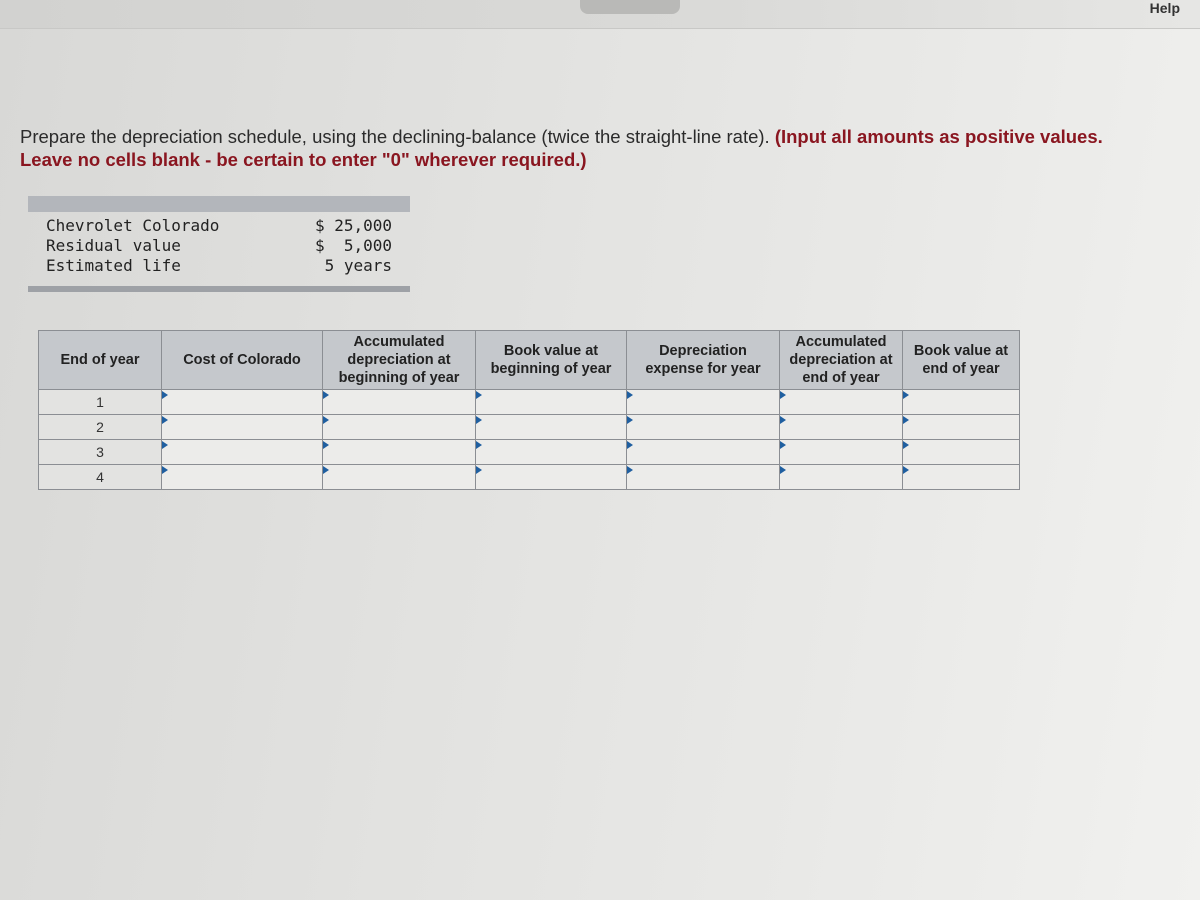 This screenshot has width=1200, height=900. I want to click on table-row: 2, so click(529, 427).